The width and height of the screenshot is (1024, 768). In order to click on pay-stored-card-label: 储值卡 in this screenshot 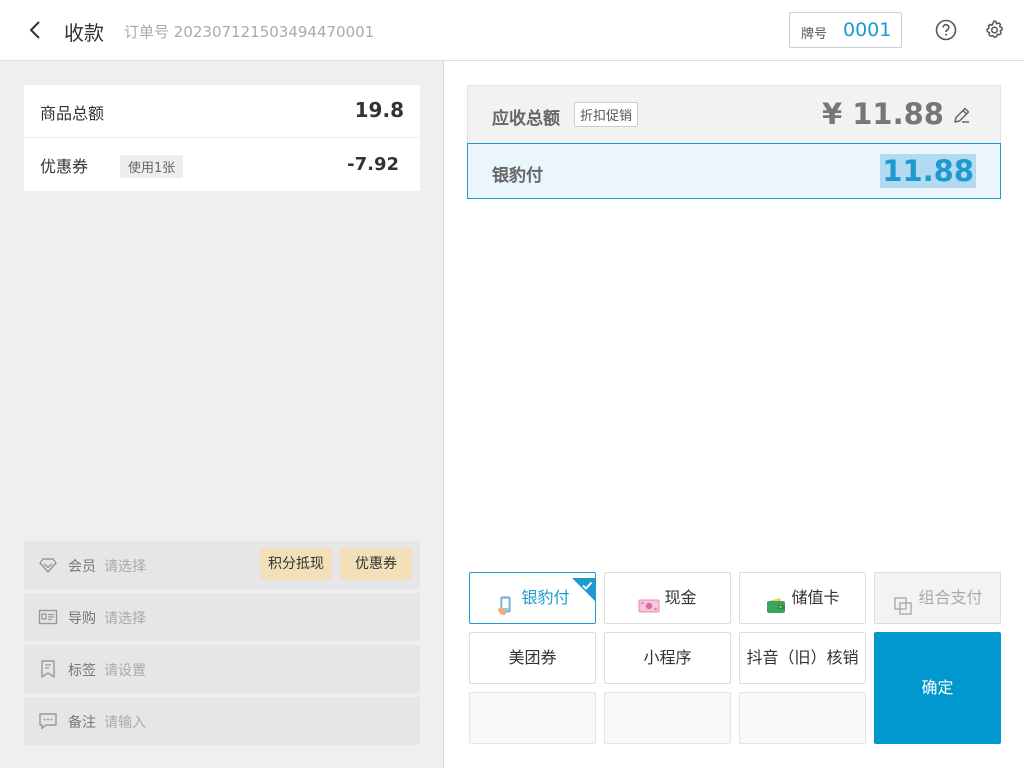, I will do `click(815, 597)`.